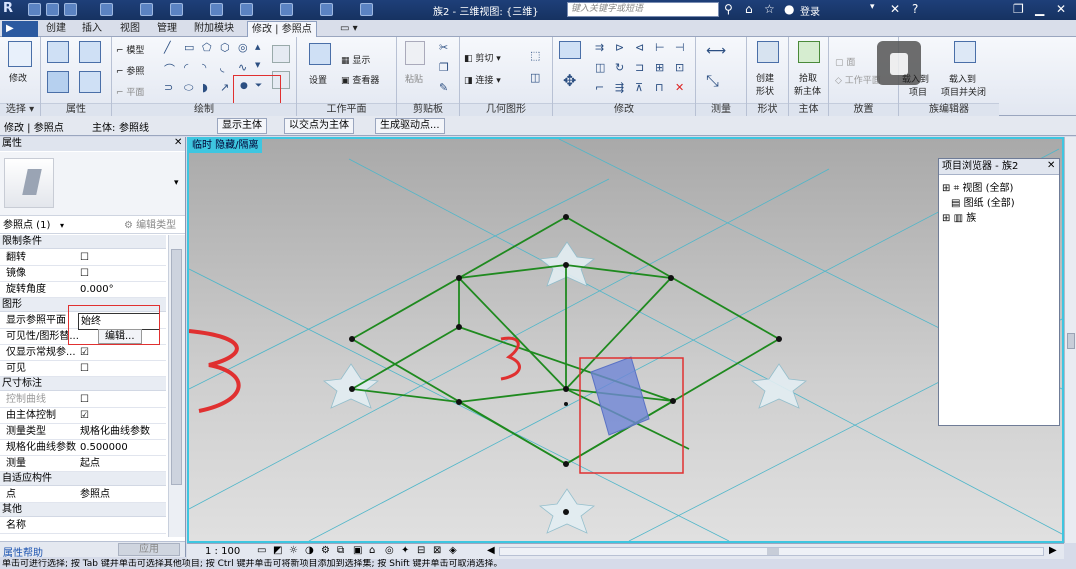  What do you see at coordinates (169, 69) in the screenshot?
I see `arc-start-end-icon: ⌒` at bounding box center [169, 69].